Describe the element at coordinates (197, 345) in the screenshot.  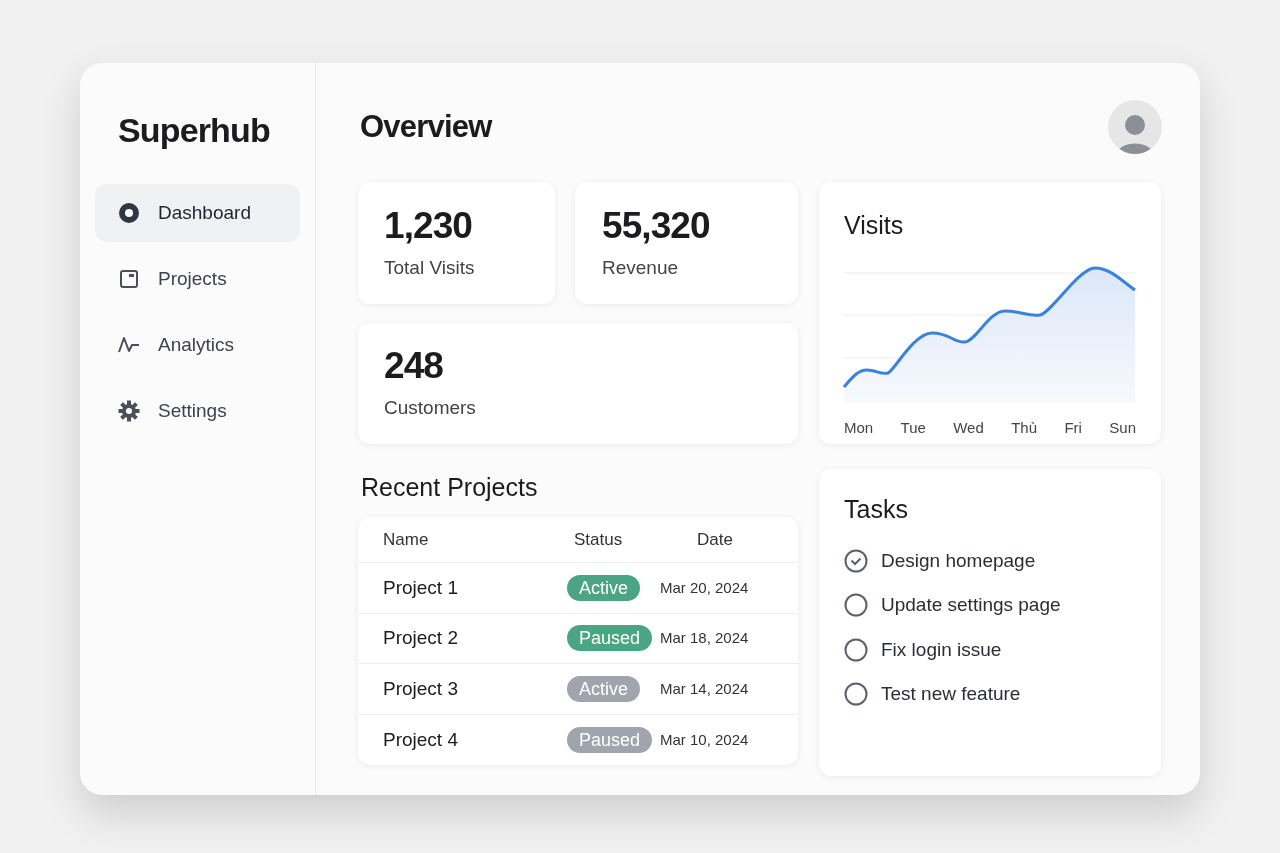
I see `nav-item: Analytics` at that location.